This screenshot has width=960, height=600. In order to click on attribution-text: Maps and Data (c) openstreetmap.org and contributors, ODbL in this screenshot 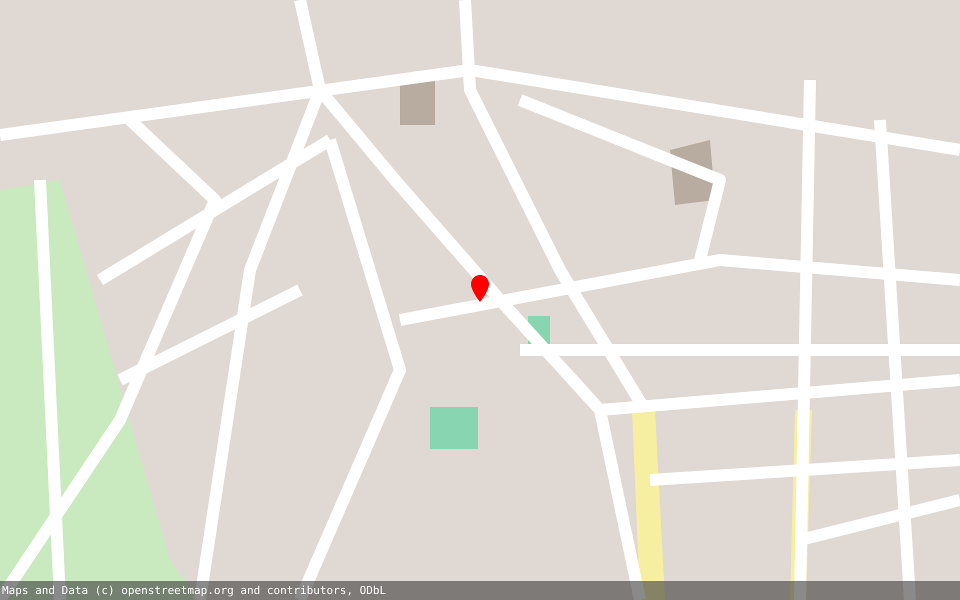, I will do `click(194, 590)`.